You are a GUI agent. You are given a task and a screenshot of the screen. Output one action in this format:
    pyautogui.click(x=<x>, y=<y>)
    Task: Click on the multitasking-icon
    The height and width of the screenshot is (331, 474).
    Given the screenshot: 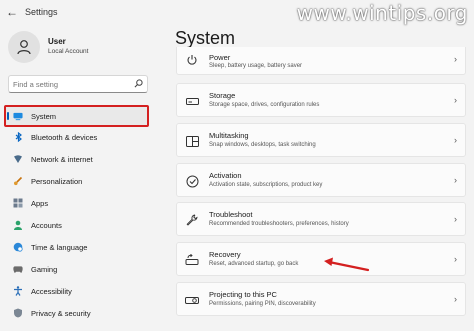 What is the action you would take?
    pyautogui.click(x=192, y=141)
    